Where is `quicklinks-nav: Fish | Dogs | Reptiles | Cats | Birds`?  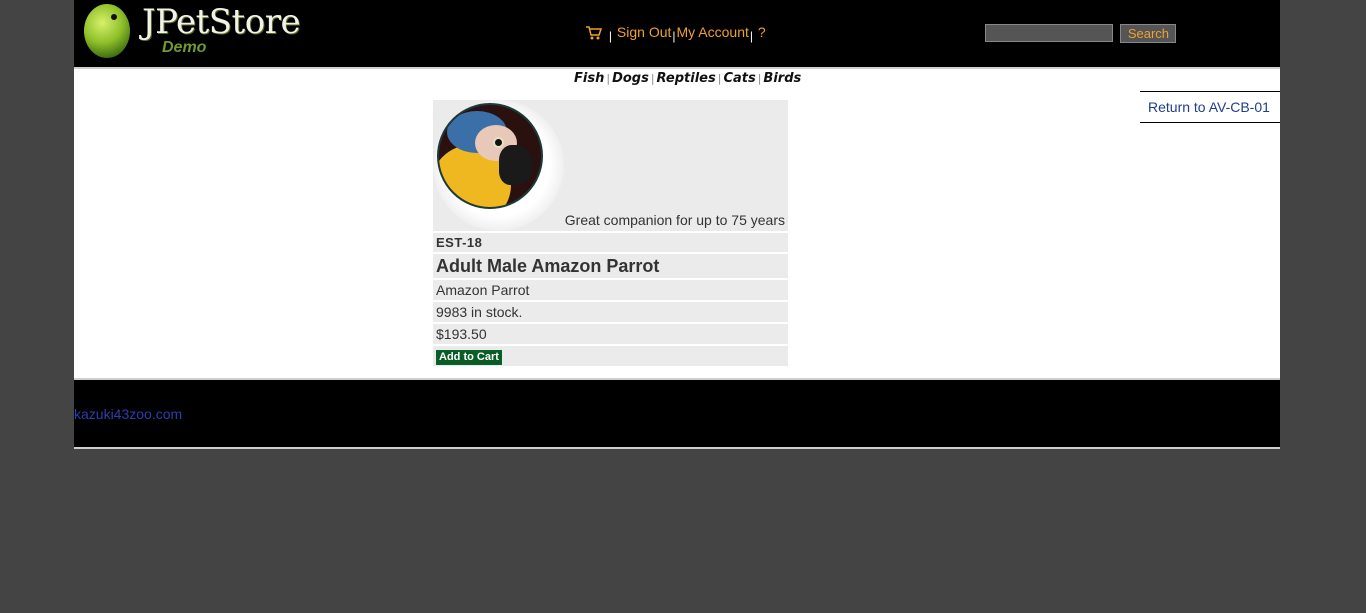 quicklinks-nav: Fish | Dogs | Reptiles | Cats | Birds is located at coordinates (688, 78).